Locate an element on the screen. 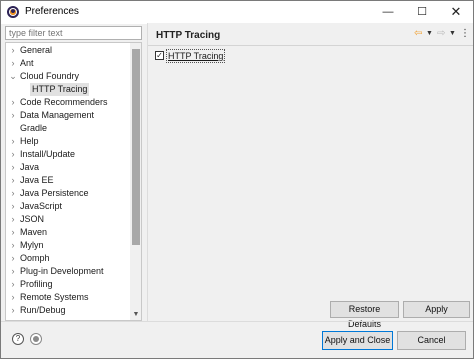 This screenshot has height=359, width=474. tree-item-ant: › Ant is located at coordinates (68, 63).